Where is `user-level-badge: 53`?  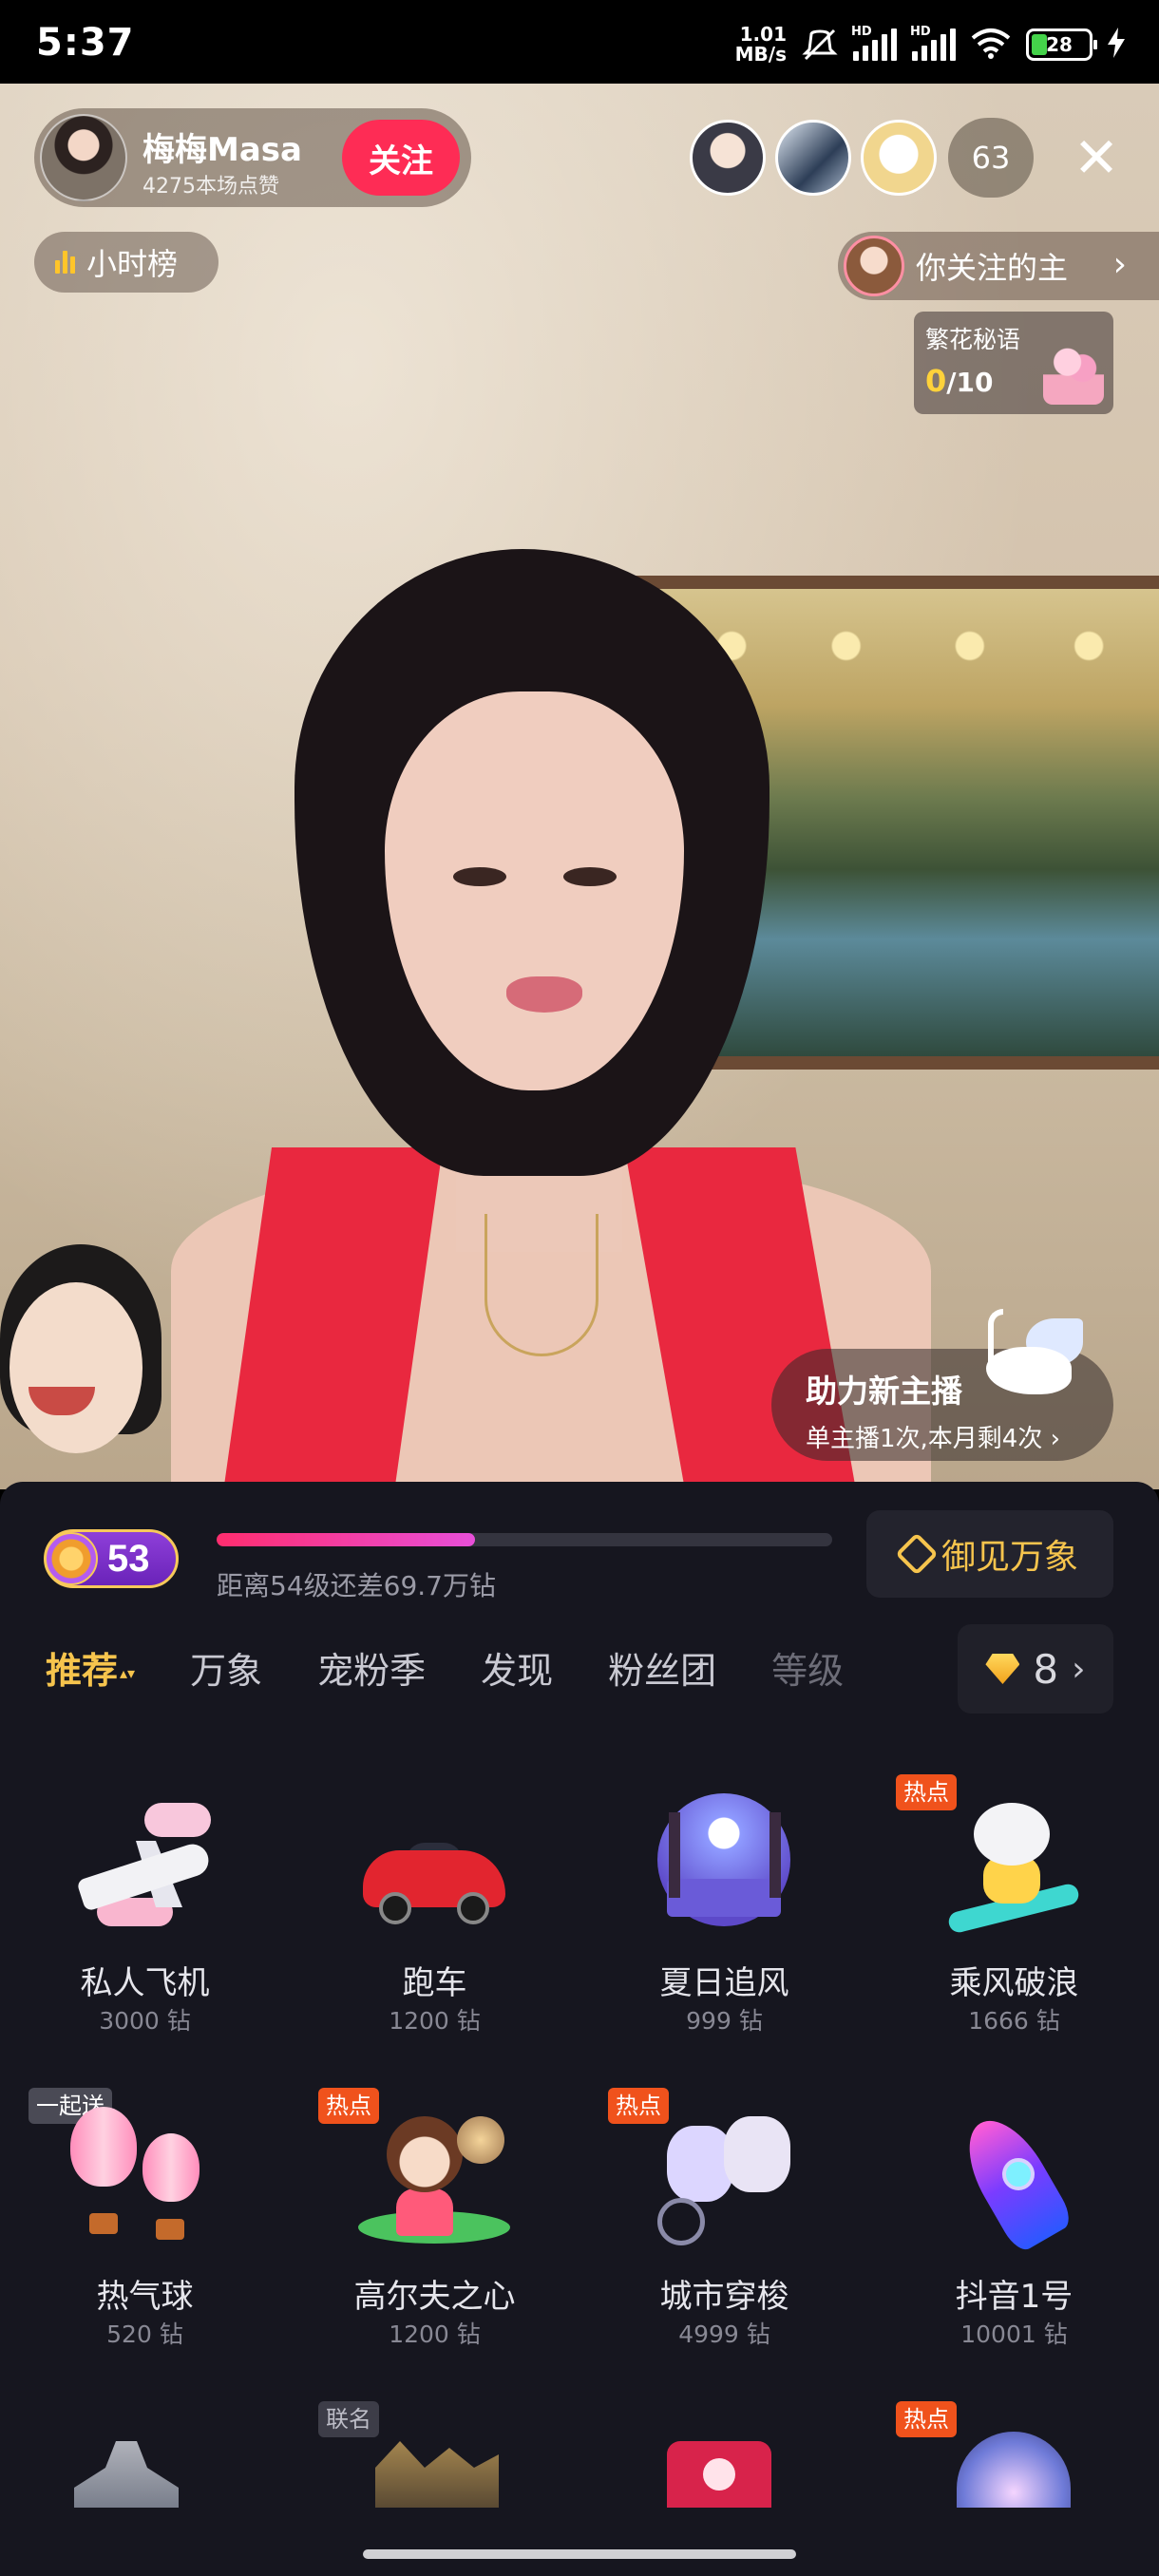 user-level-badge: 53 is located at coordinates (111, 1558).